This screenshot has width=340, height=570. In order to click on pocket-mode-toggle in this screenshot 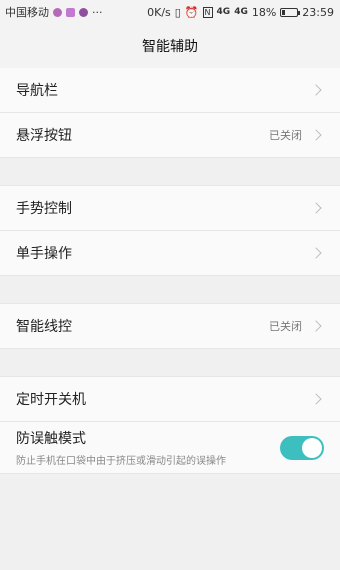, I will do `click(302, 447)`.